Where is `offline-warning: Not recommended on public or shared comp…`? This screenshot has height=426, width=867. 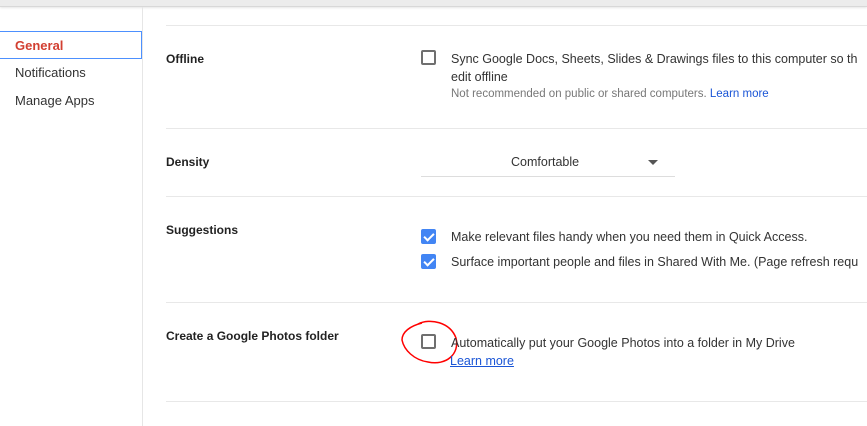
offline-warning: Not recommended on public or shared comp… is located at coordinates (579, 94).